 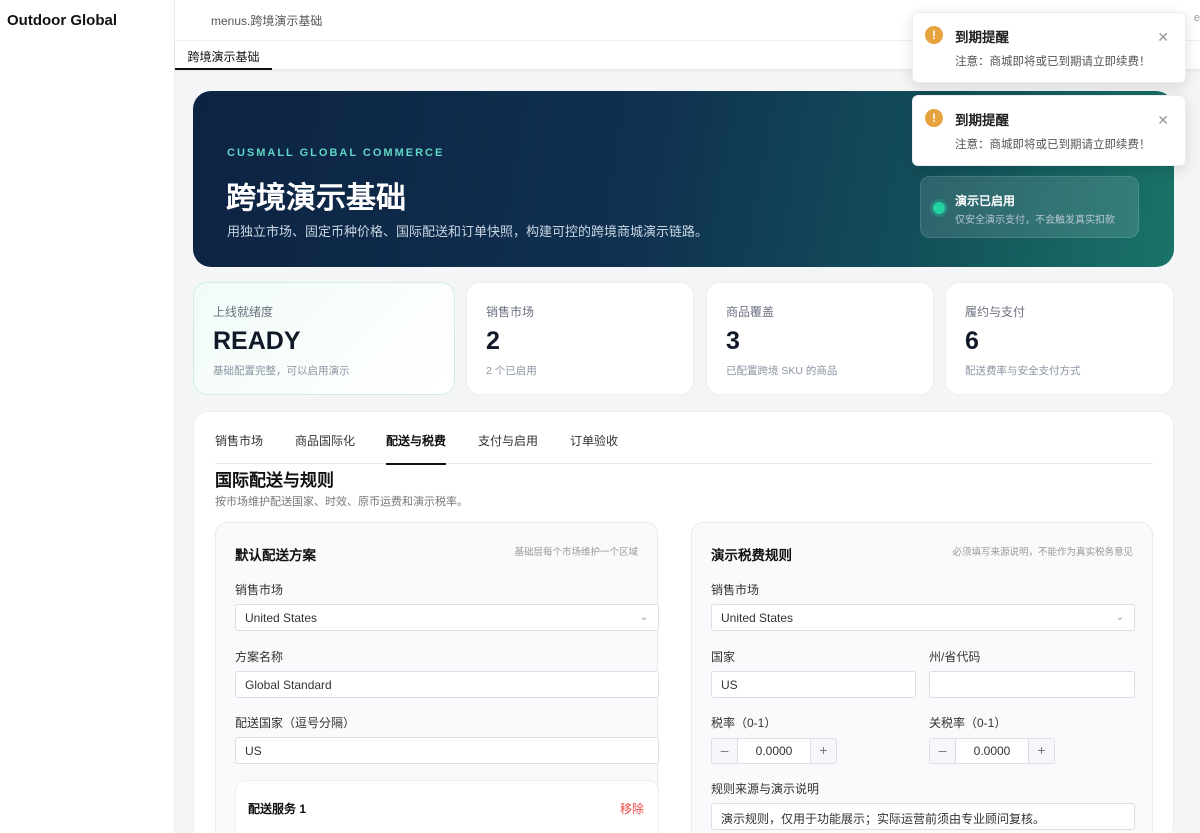 What do you see at coordinates (243, 312) in the screenshot?
I see `stat-label: 上线就绪度` at bounding box center [243, 312].